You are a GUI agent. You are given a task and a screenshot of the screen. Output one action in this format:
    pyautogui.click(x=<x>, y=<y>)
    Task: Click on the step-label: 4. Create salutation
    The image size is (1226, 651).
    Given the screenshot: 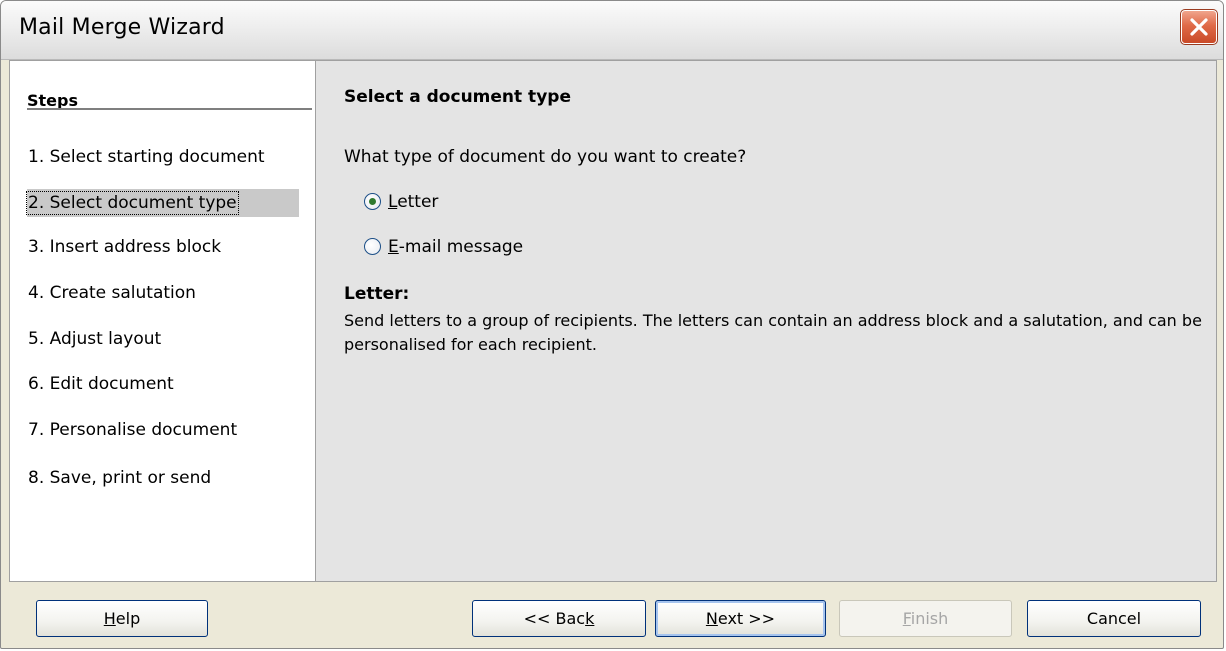 What is the action you would take?
    pyautogui.click(x=112, y=293)
    